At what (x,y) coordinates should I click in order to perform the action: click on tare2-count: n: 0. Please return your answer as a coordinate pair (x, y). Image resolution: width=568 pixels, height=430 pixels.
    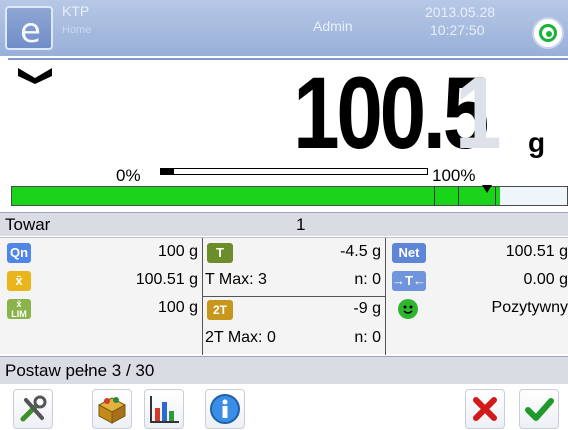
    Looking at the image, I should click on (367, 337).